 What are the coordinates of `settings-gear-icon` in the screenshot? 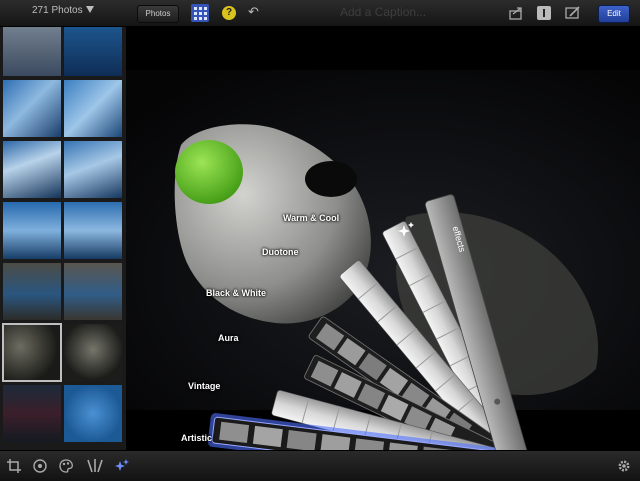 It's located at (624, 466).